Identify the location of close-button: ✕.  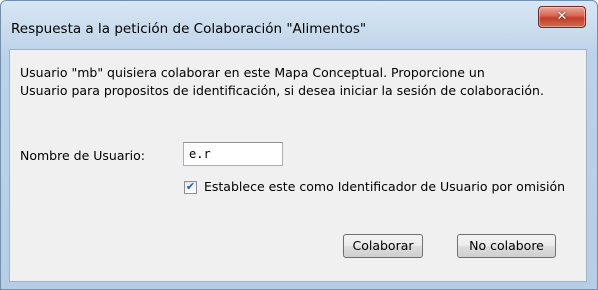
(562, 17).